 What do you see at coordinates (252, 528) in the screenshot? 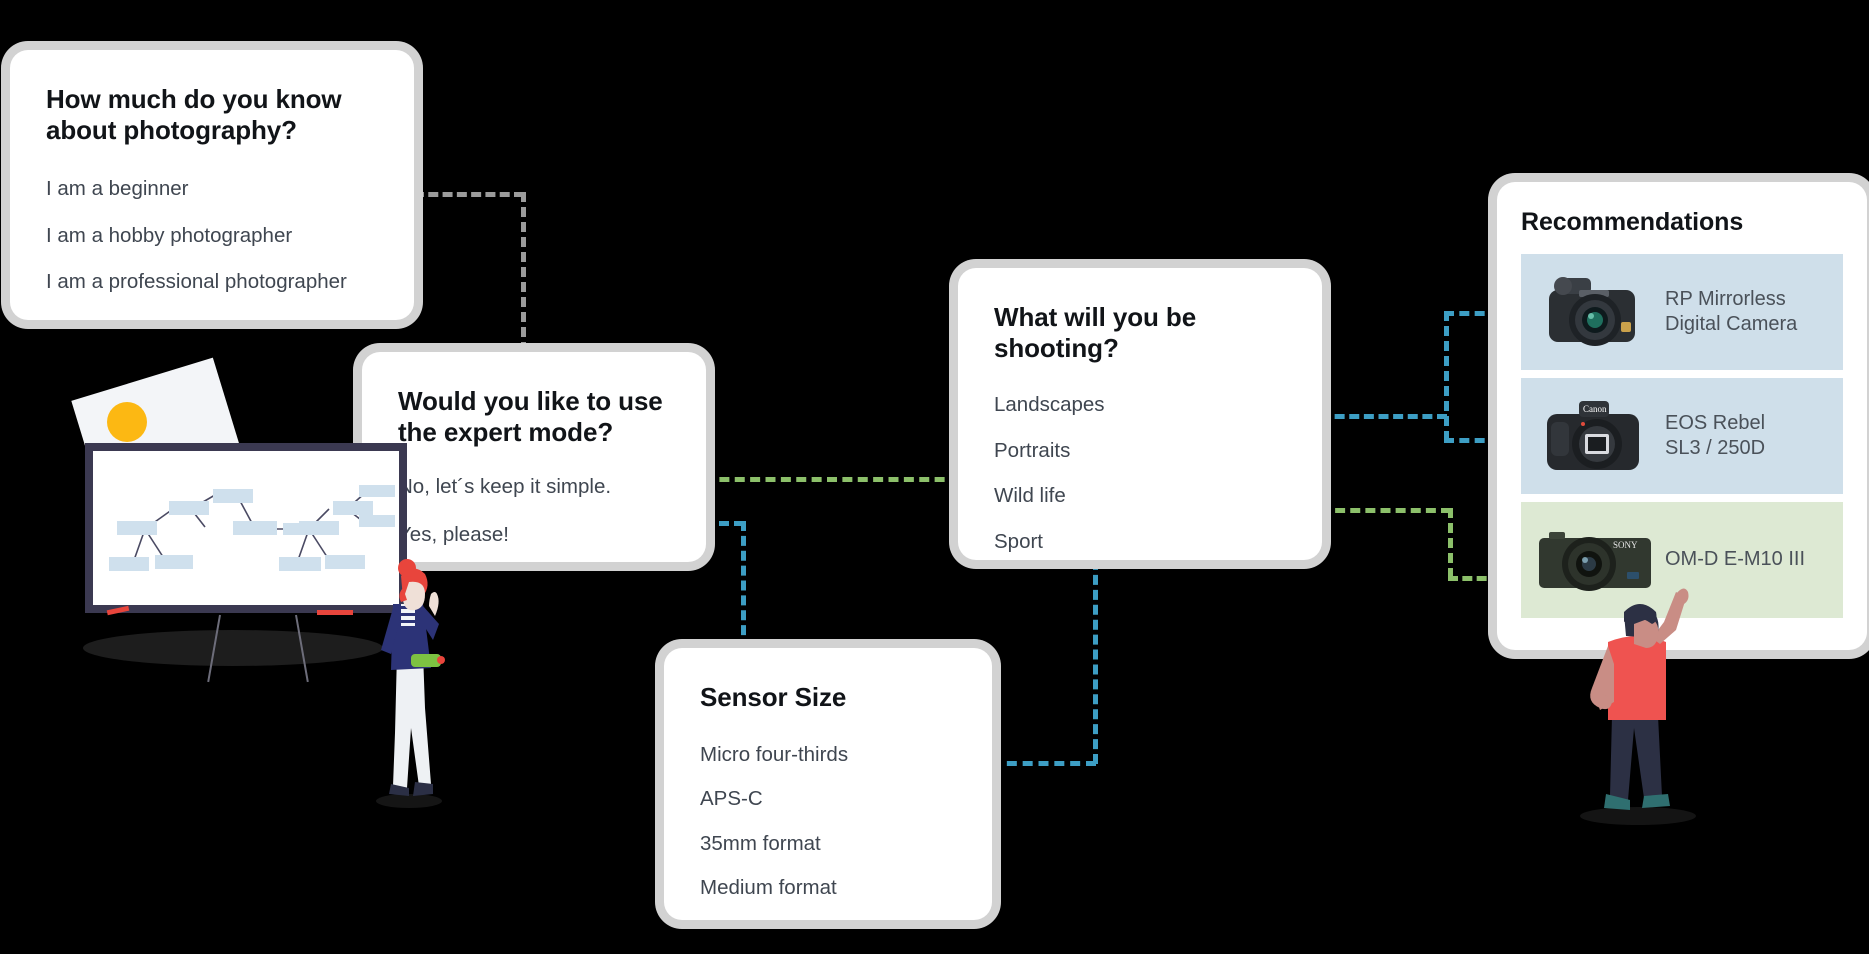
I see `whiteboard-diagram-icon` at bounding box center [252, 528].